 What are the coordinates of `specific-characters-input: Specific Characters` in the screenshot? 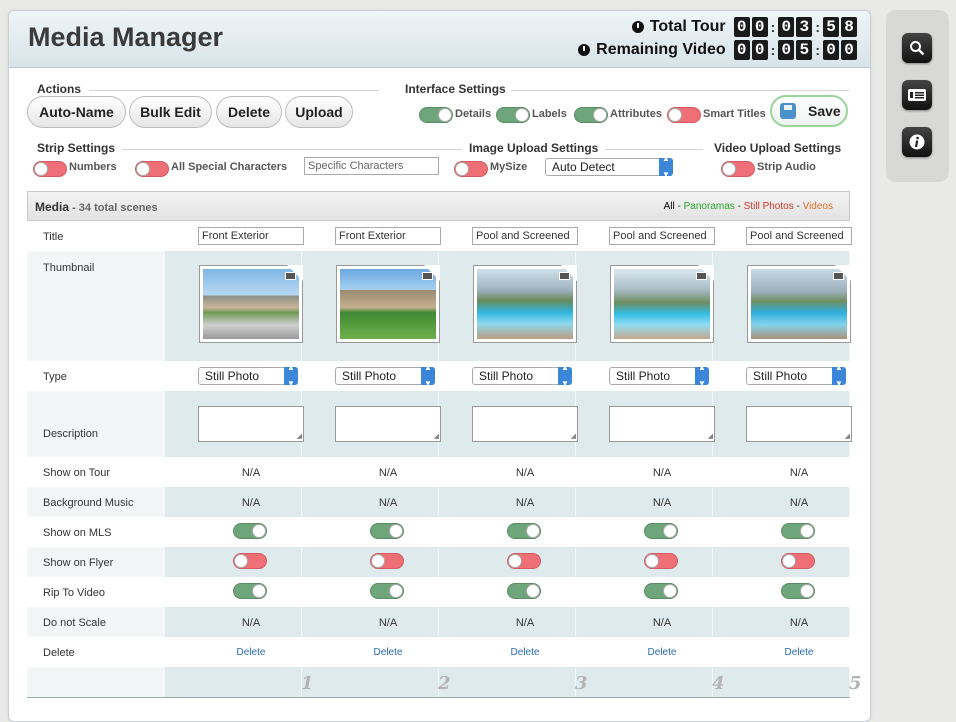 It's located at (371, 166).